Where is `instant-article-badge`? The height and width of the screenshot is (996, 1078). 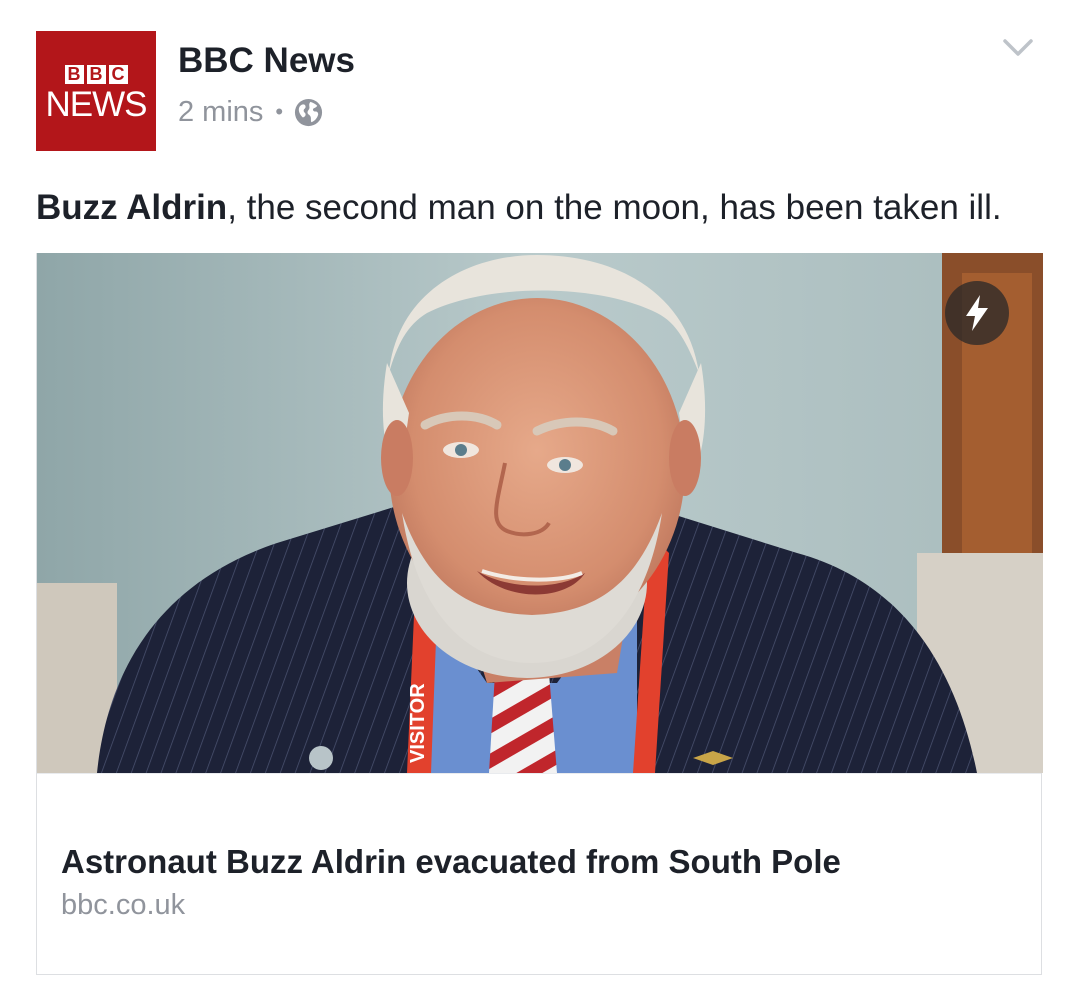 instant-article-badge is located at coordinates (977, 313).